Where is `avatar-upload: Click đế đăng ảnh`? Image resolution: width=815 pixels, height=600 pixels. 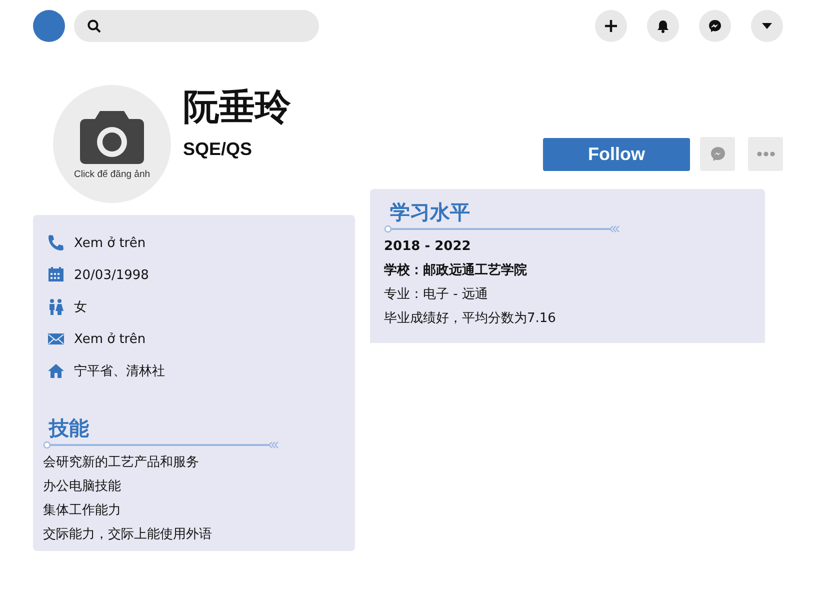 avatar-upload: Click đế đăng ảnh is located at coordinates (112, 144).